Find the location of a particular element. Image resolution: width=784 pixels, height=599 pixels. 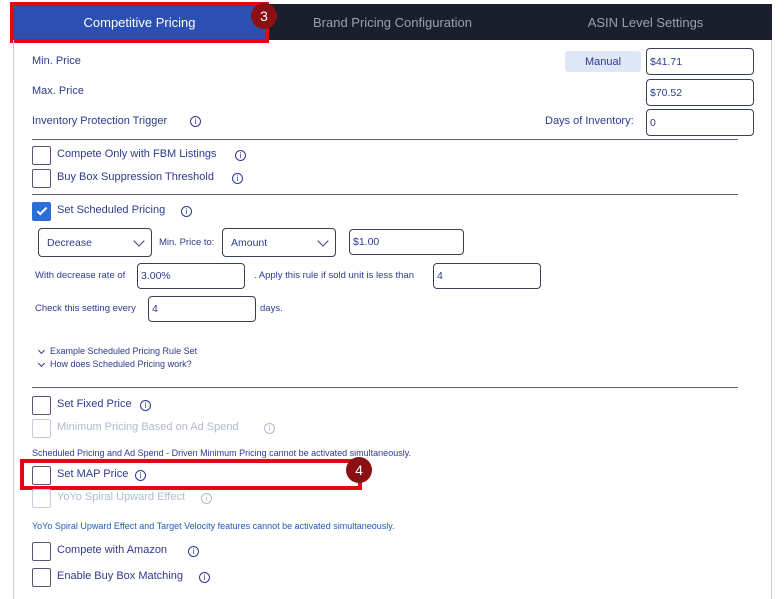

inventory-protection-label: Inventory Protection Trigger is located at coordinates (100, 121).